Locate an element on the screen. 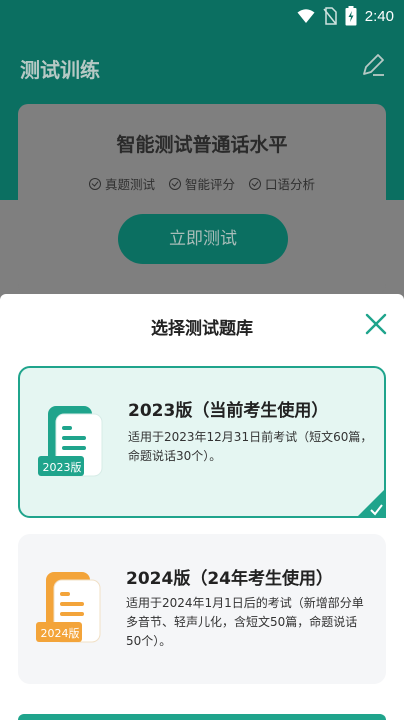 The image size is (404, 720). battery-icon is located at coordinates (351, 16).